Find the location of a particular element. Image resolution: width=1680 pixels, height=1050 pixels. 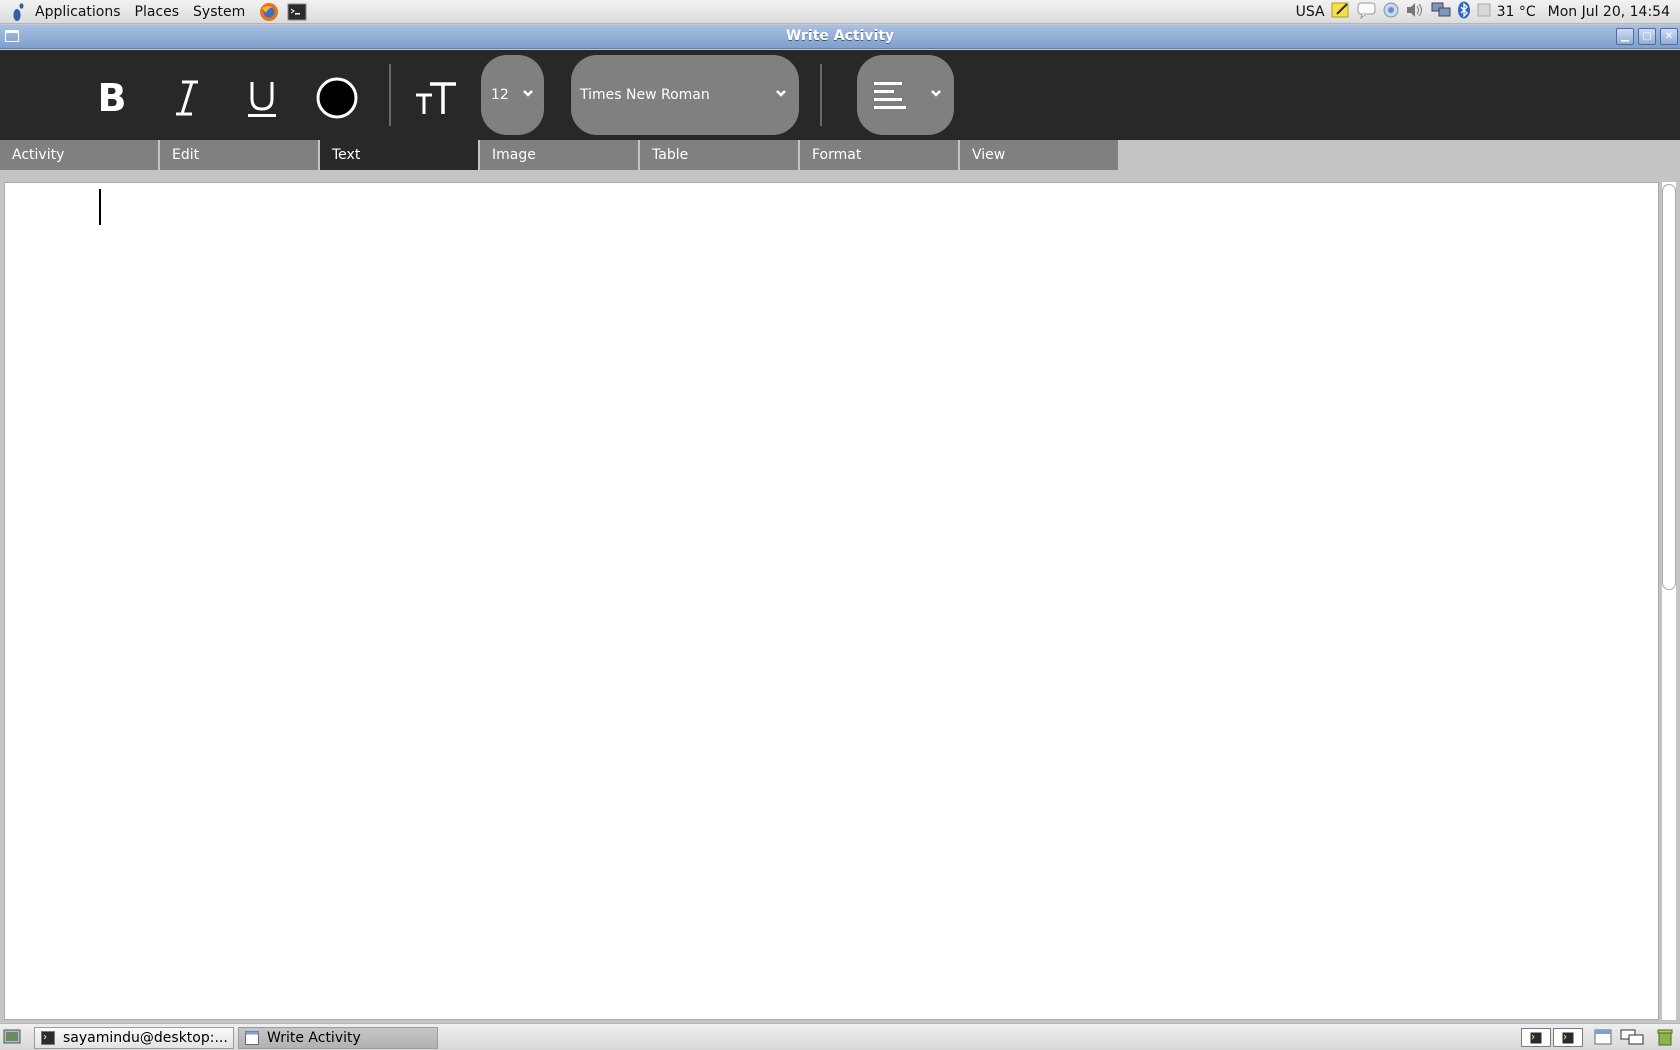

toolbar: B 12 Times New Roman is located at coordinates (840, 95).